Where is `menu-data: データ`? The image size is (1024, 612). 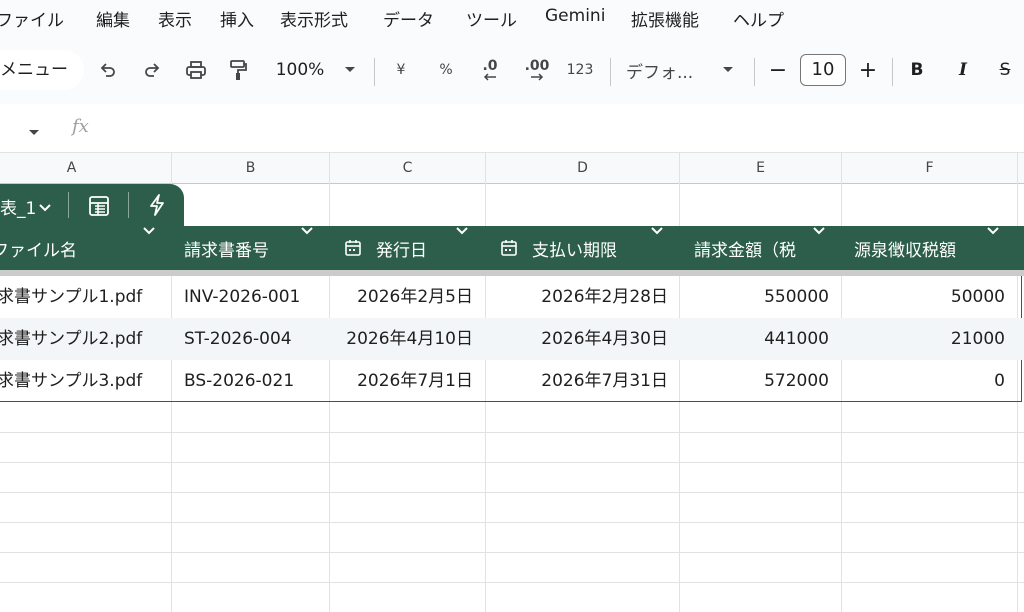
menu-data: データ is located at coordinates (408, 18).